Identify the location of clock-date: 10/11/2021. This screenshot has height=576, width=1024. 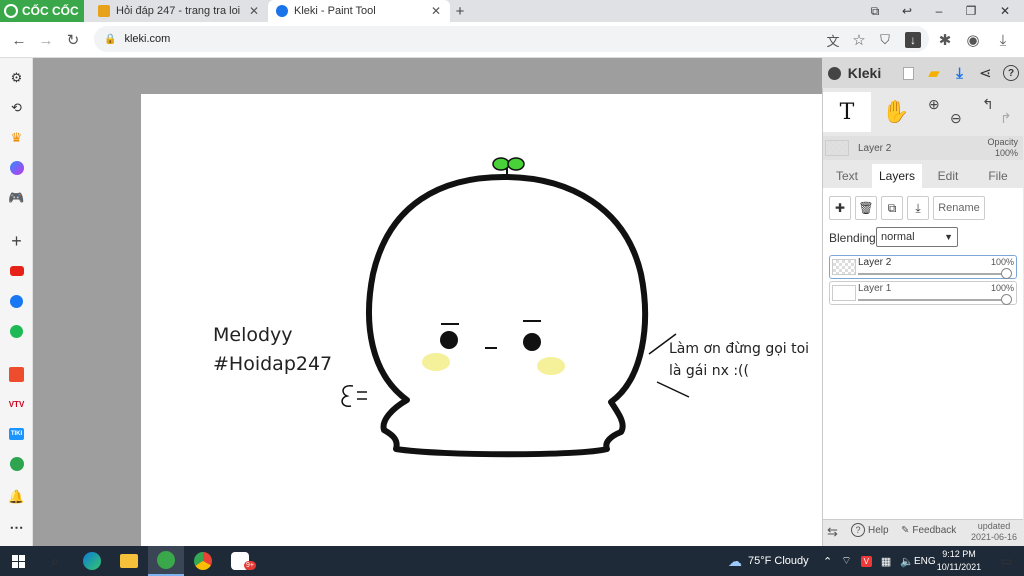
(959, 567).